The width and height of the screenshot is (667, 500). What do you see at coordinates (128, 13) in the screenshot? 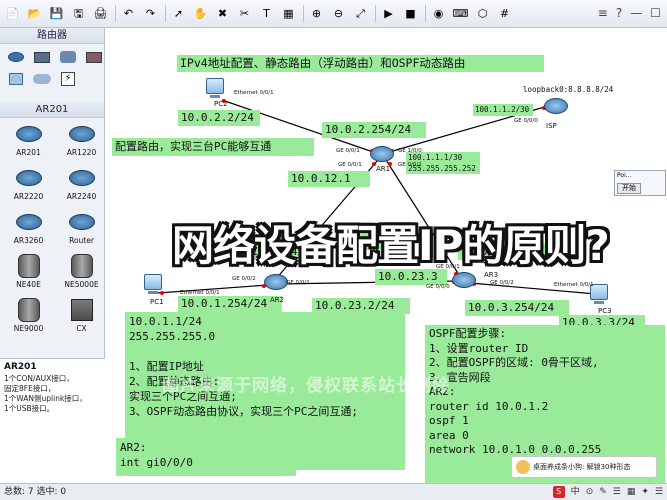
I see `undo-icon: ↶` at bounding box center [128, 13].